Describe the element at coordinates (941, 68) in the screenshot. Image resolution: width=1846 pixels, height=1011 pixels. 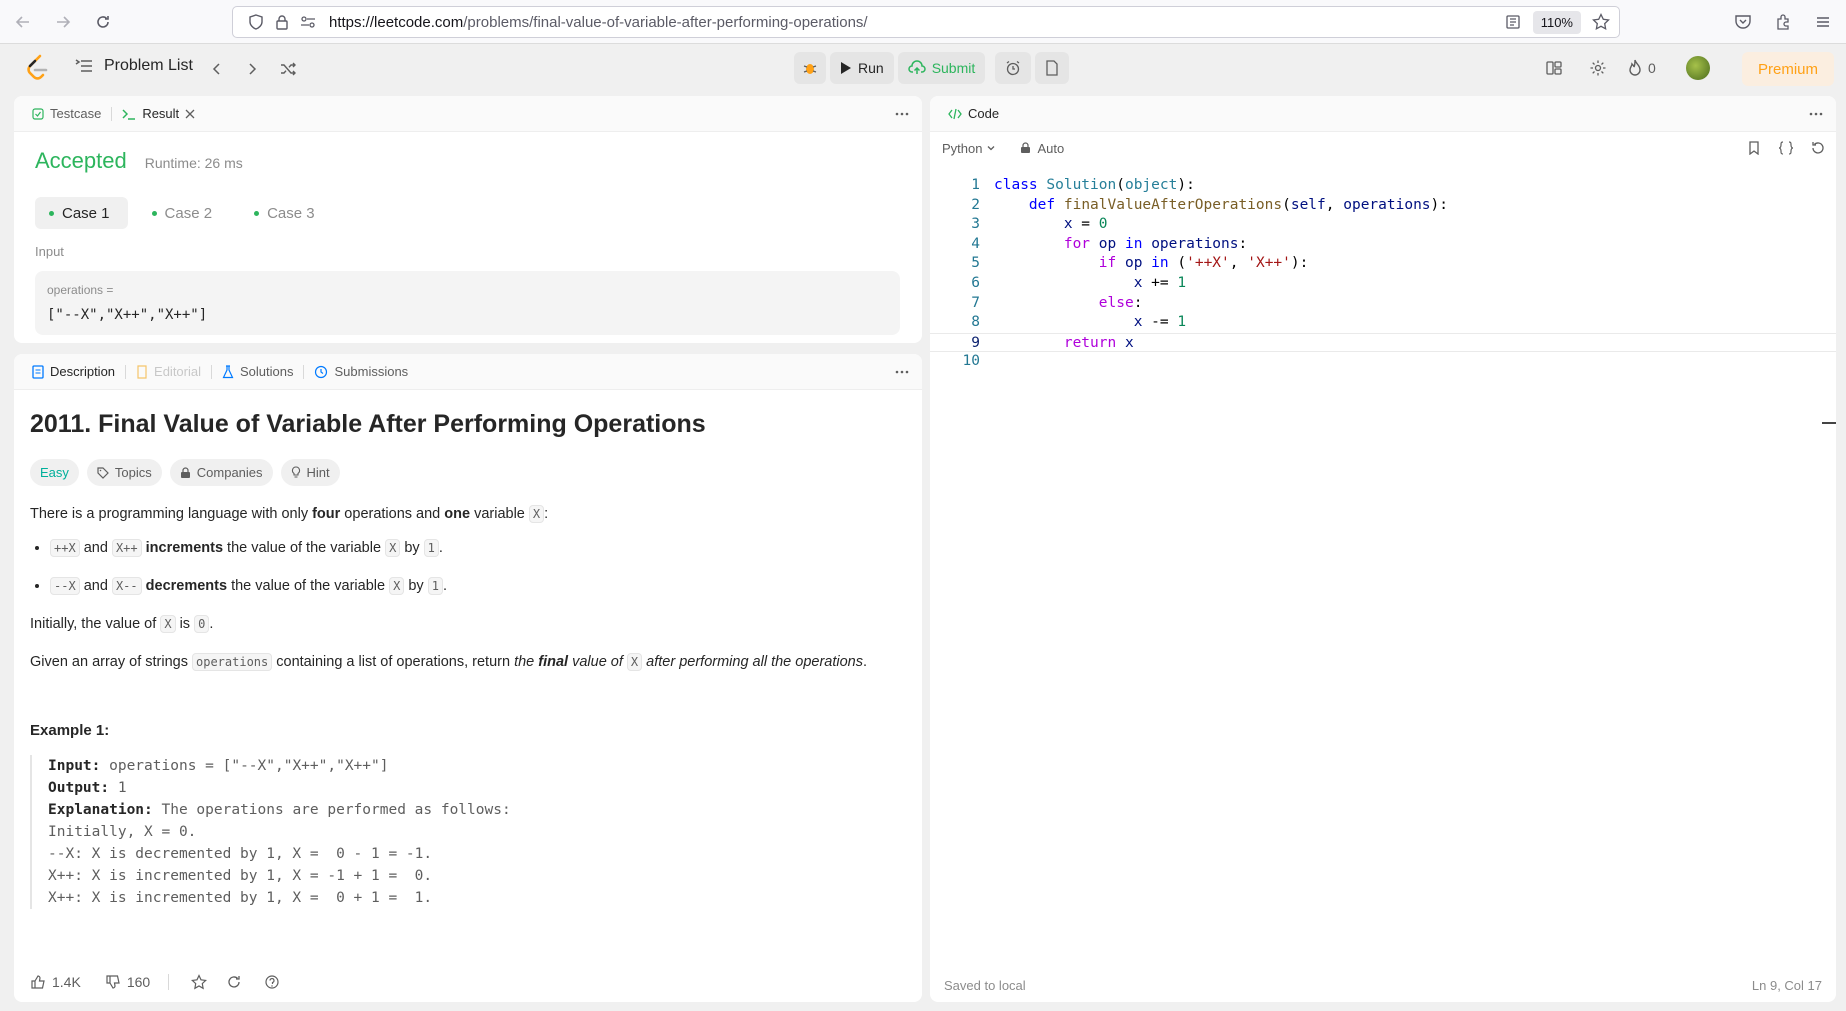
I see `submit-button: Submit` at that location.